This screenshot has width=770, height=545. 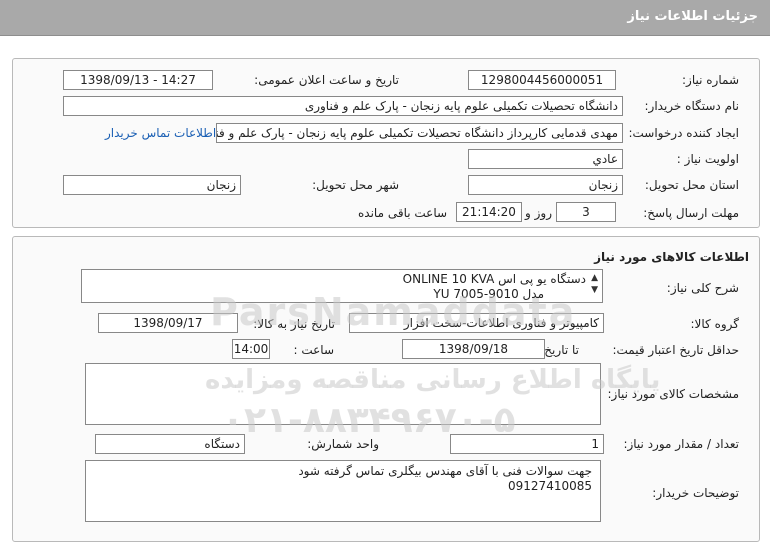 I want to click on delivery-city-label: شهر محل تحویل:, so click(x=355, y=185).